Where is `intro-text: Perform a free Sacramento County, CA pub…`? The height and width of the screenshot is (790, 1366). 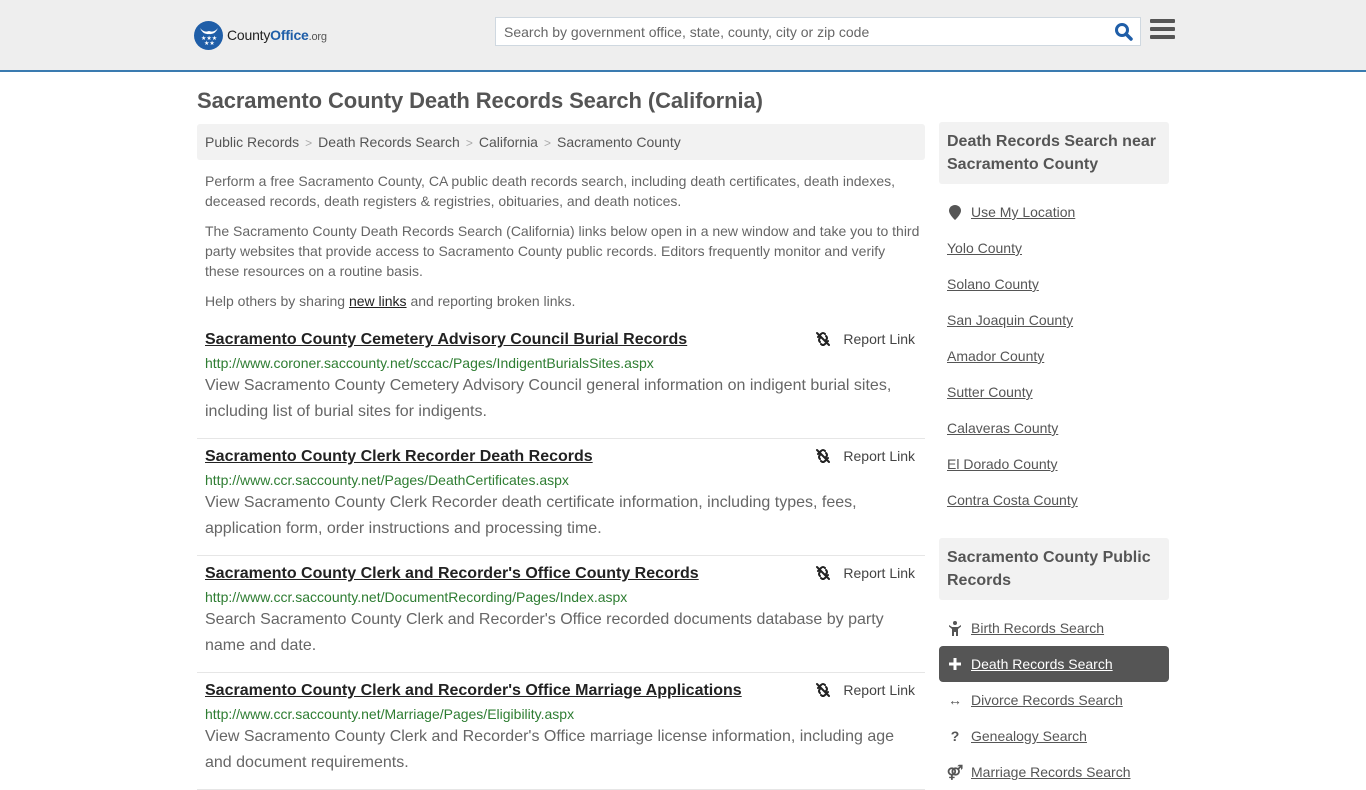
intro-text: Perform a free Sacramento County, CA pub… is located at coordinates (562, 246).